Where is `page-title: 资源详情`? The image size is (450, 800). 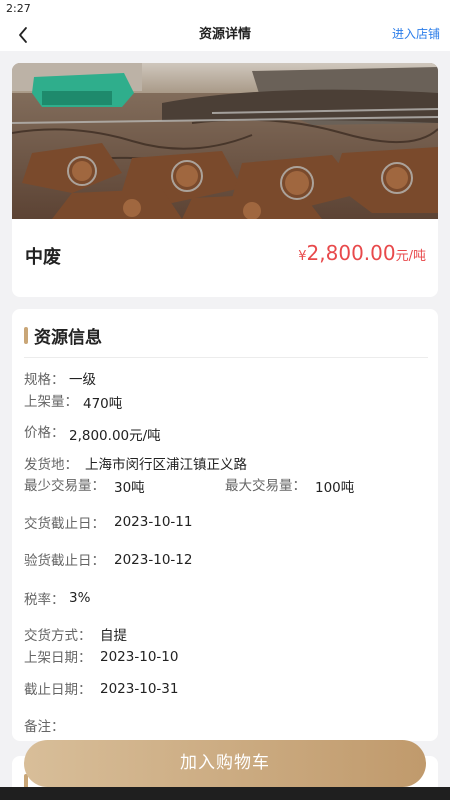 page-title: 资源详情 is located at coordinates (224, 34).